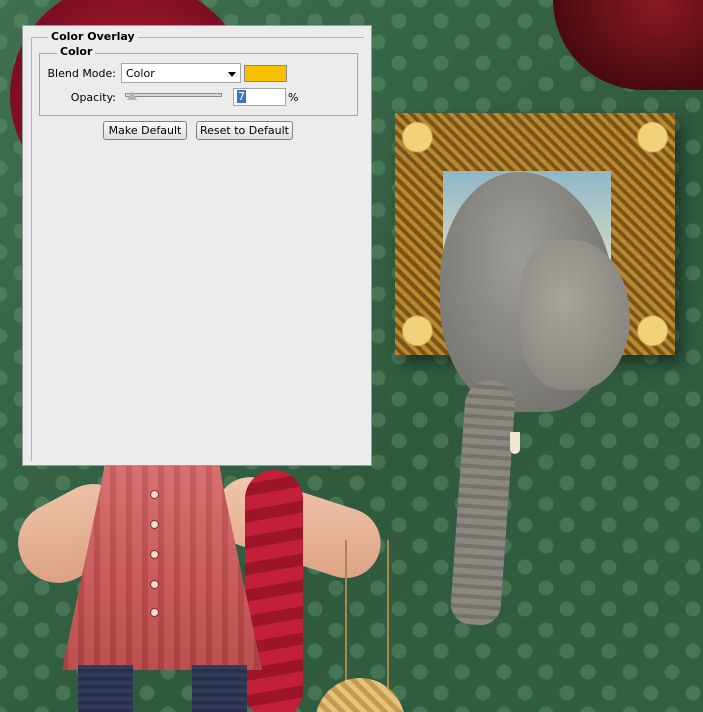  Describe the element at coordinates (367, 615) in the screenshot. I see `basket-rope` at that location.